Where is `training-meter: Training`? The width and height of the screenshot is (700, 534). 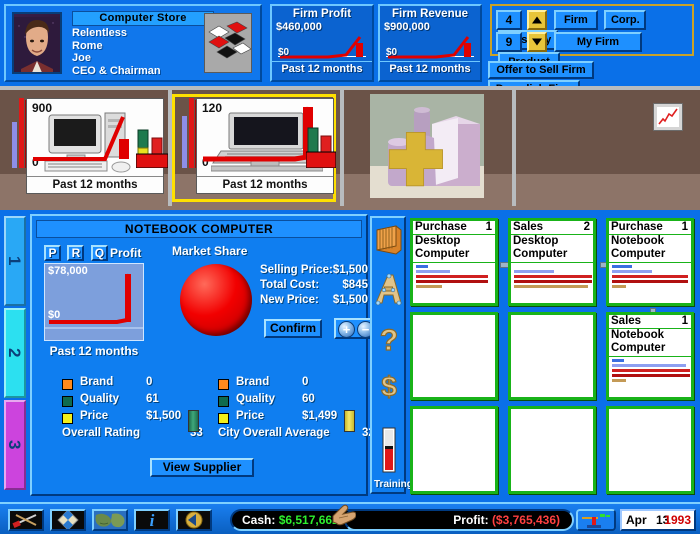
training-meter: Training is located at coordinates (393, 459).